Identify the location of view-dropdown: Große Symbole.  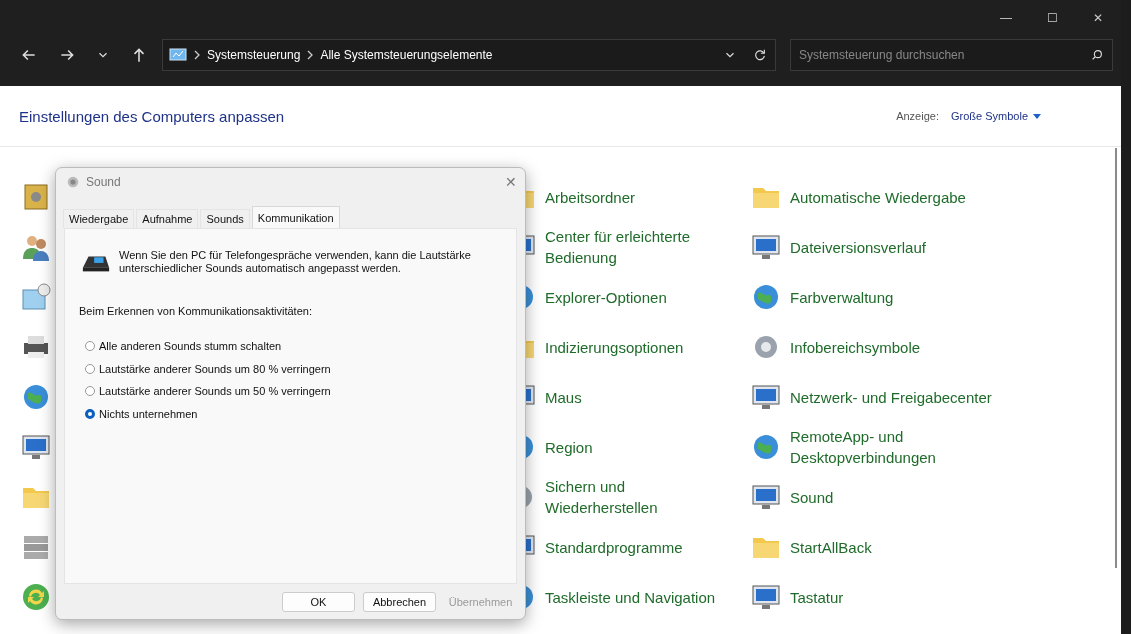
(995, 116).